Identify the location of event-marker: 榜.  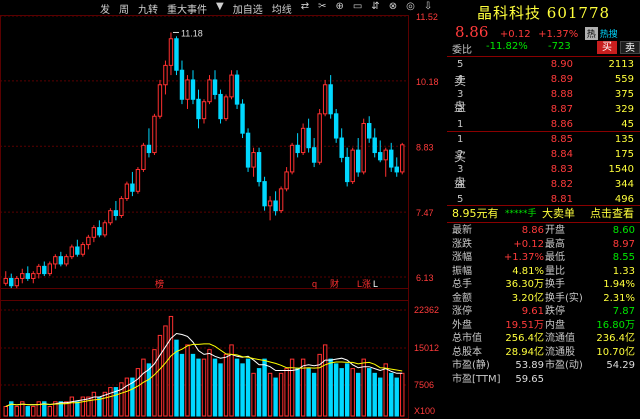
(159, 283).